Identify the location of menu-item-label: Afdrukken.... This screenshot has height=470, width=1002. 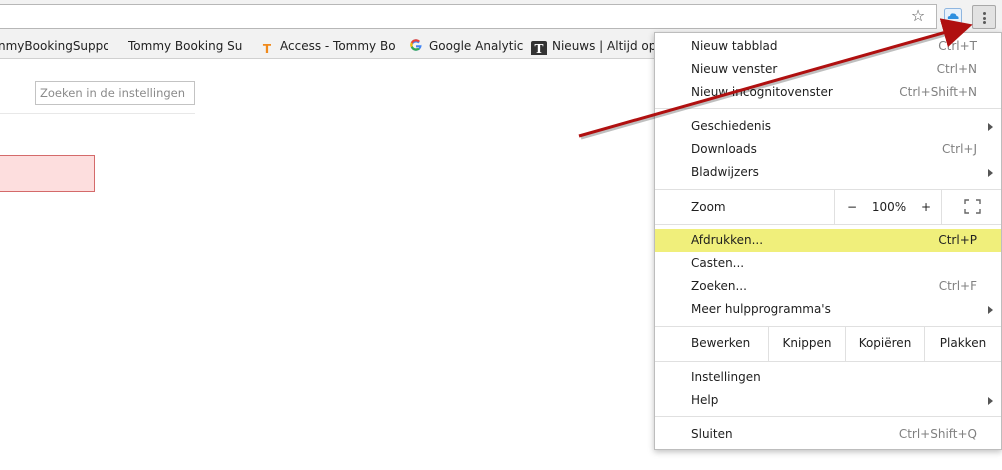
(727, 240).